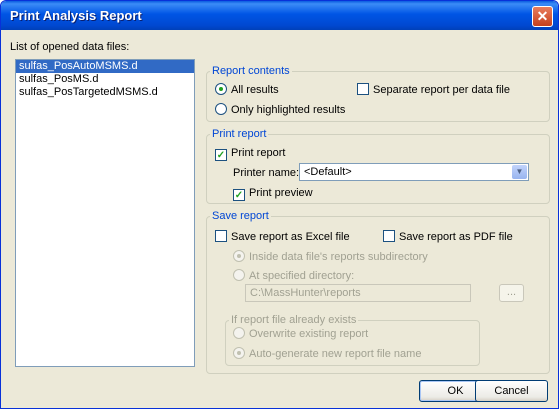 The height and width of the screenshot is (409, 559). Describe the element at coordinates (70, 47) in the screenshot. I see `files-list-label: List of opened data files:` at that location.